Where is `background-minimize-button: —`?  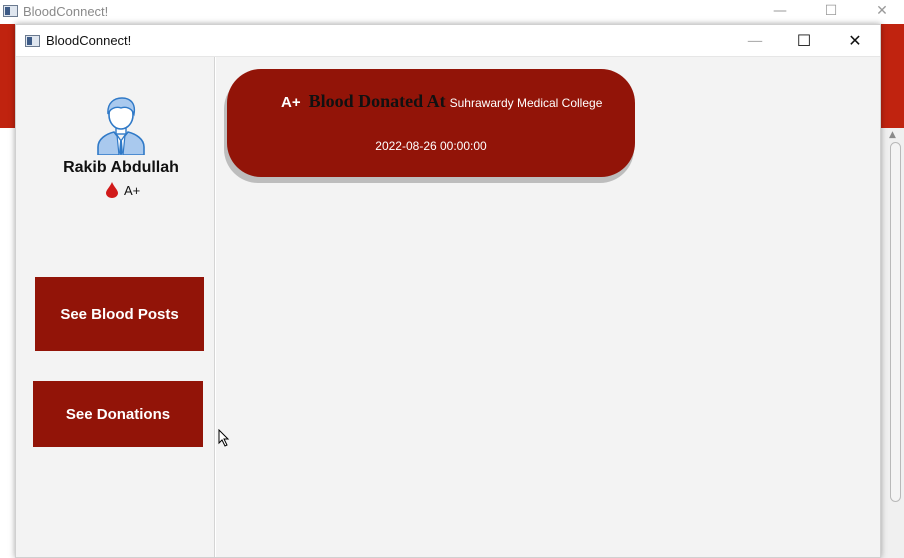 background-minimize-button: — is located at coordinates (780, 12).